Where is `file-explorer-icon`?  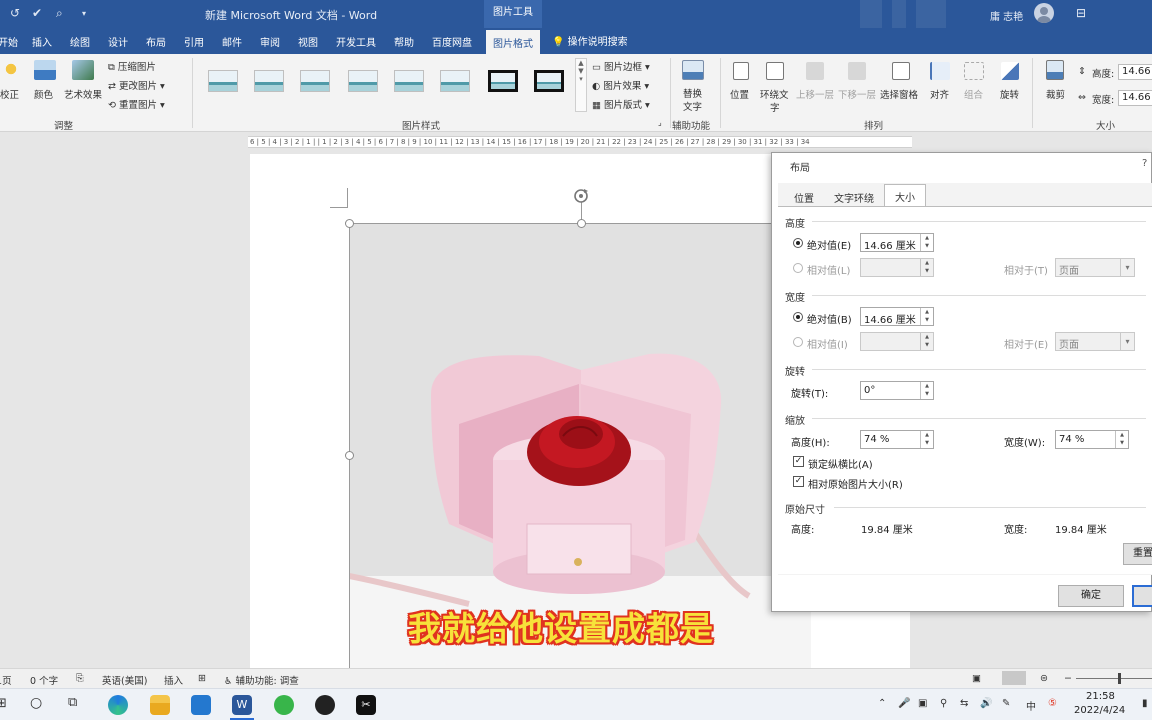 file-explorer-icon is located at coordinates (160, 705).